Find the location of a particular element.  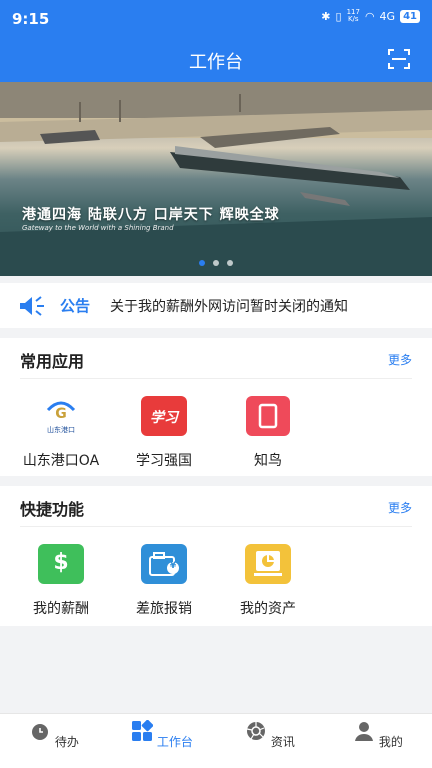

aperture-icon is located at coordinates (256, 731).